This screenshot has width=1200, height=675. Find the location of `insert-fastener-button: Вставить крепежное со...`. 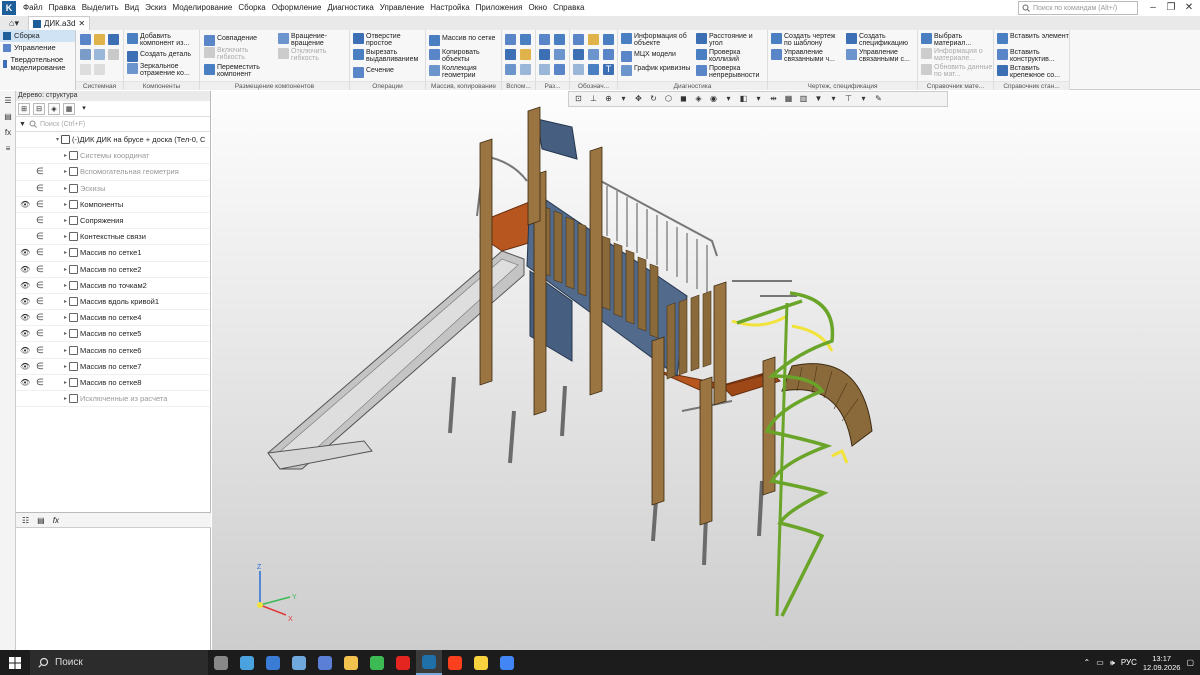

insert-fastener-button: Вставить крепежное со... is located at coordinates (1033, 72).